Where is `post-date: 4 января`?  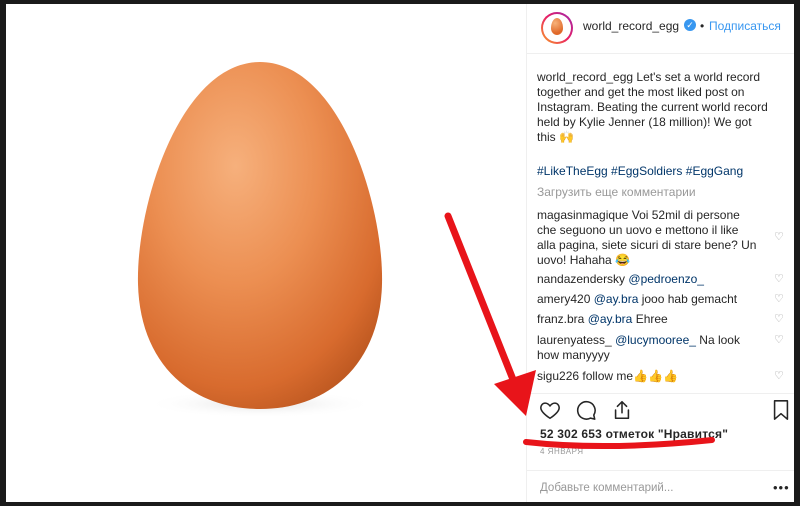
post-date: 4 января is located at coordinates (562, 451).